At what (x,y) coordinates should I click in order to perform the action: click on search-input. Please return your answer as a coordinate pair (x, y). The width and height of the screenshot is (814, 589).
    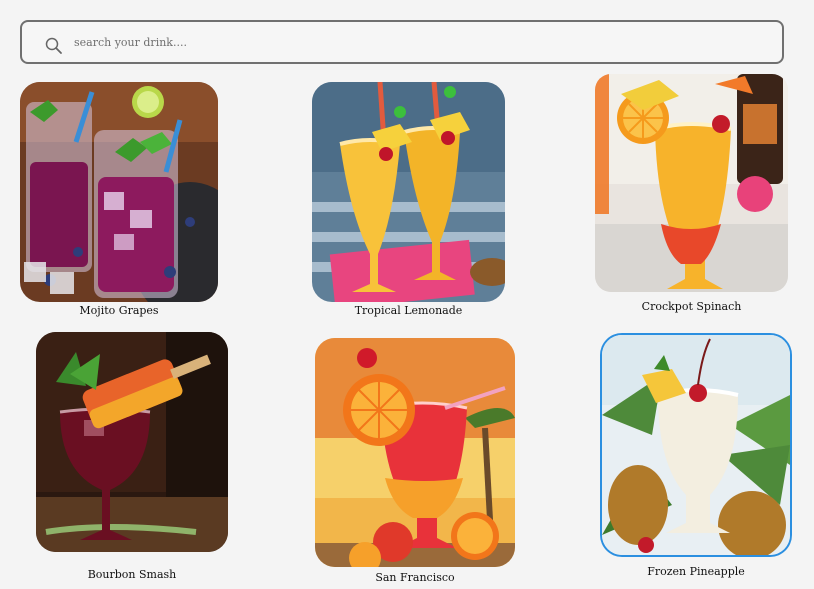
    Looking at the image, I should click on (419, 42).